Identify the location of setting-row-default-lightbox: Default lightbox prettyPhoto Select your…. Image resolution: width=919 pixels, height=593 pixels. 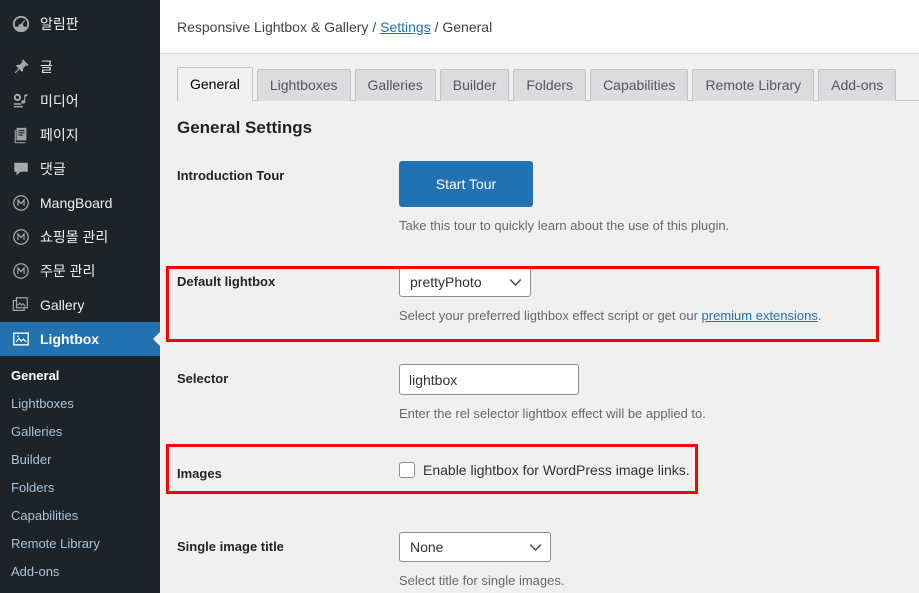
(548, 300).